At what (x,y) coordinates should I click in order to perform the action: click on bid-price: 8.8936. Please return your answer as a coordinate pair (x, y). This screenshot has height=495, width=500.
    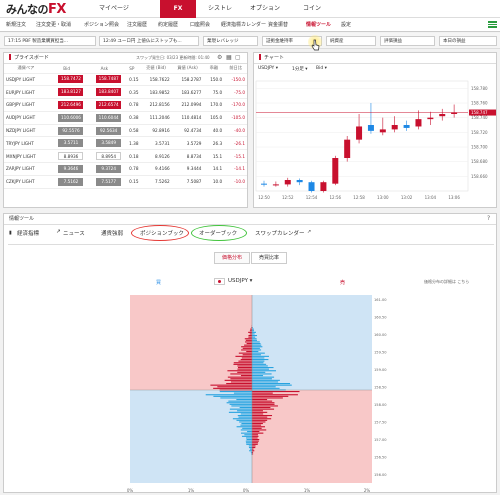
    Looking at the image, I should click on (66, 156).